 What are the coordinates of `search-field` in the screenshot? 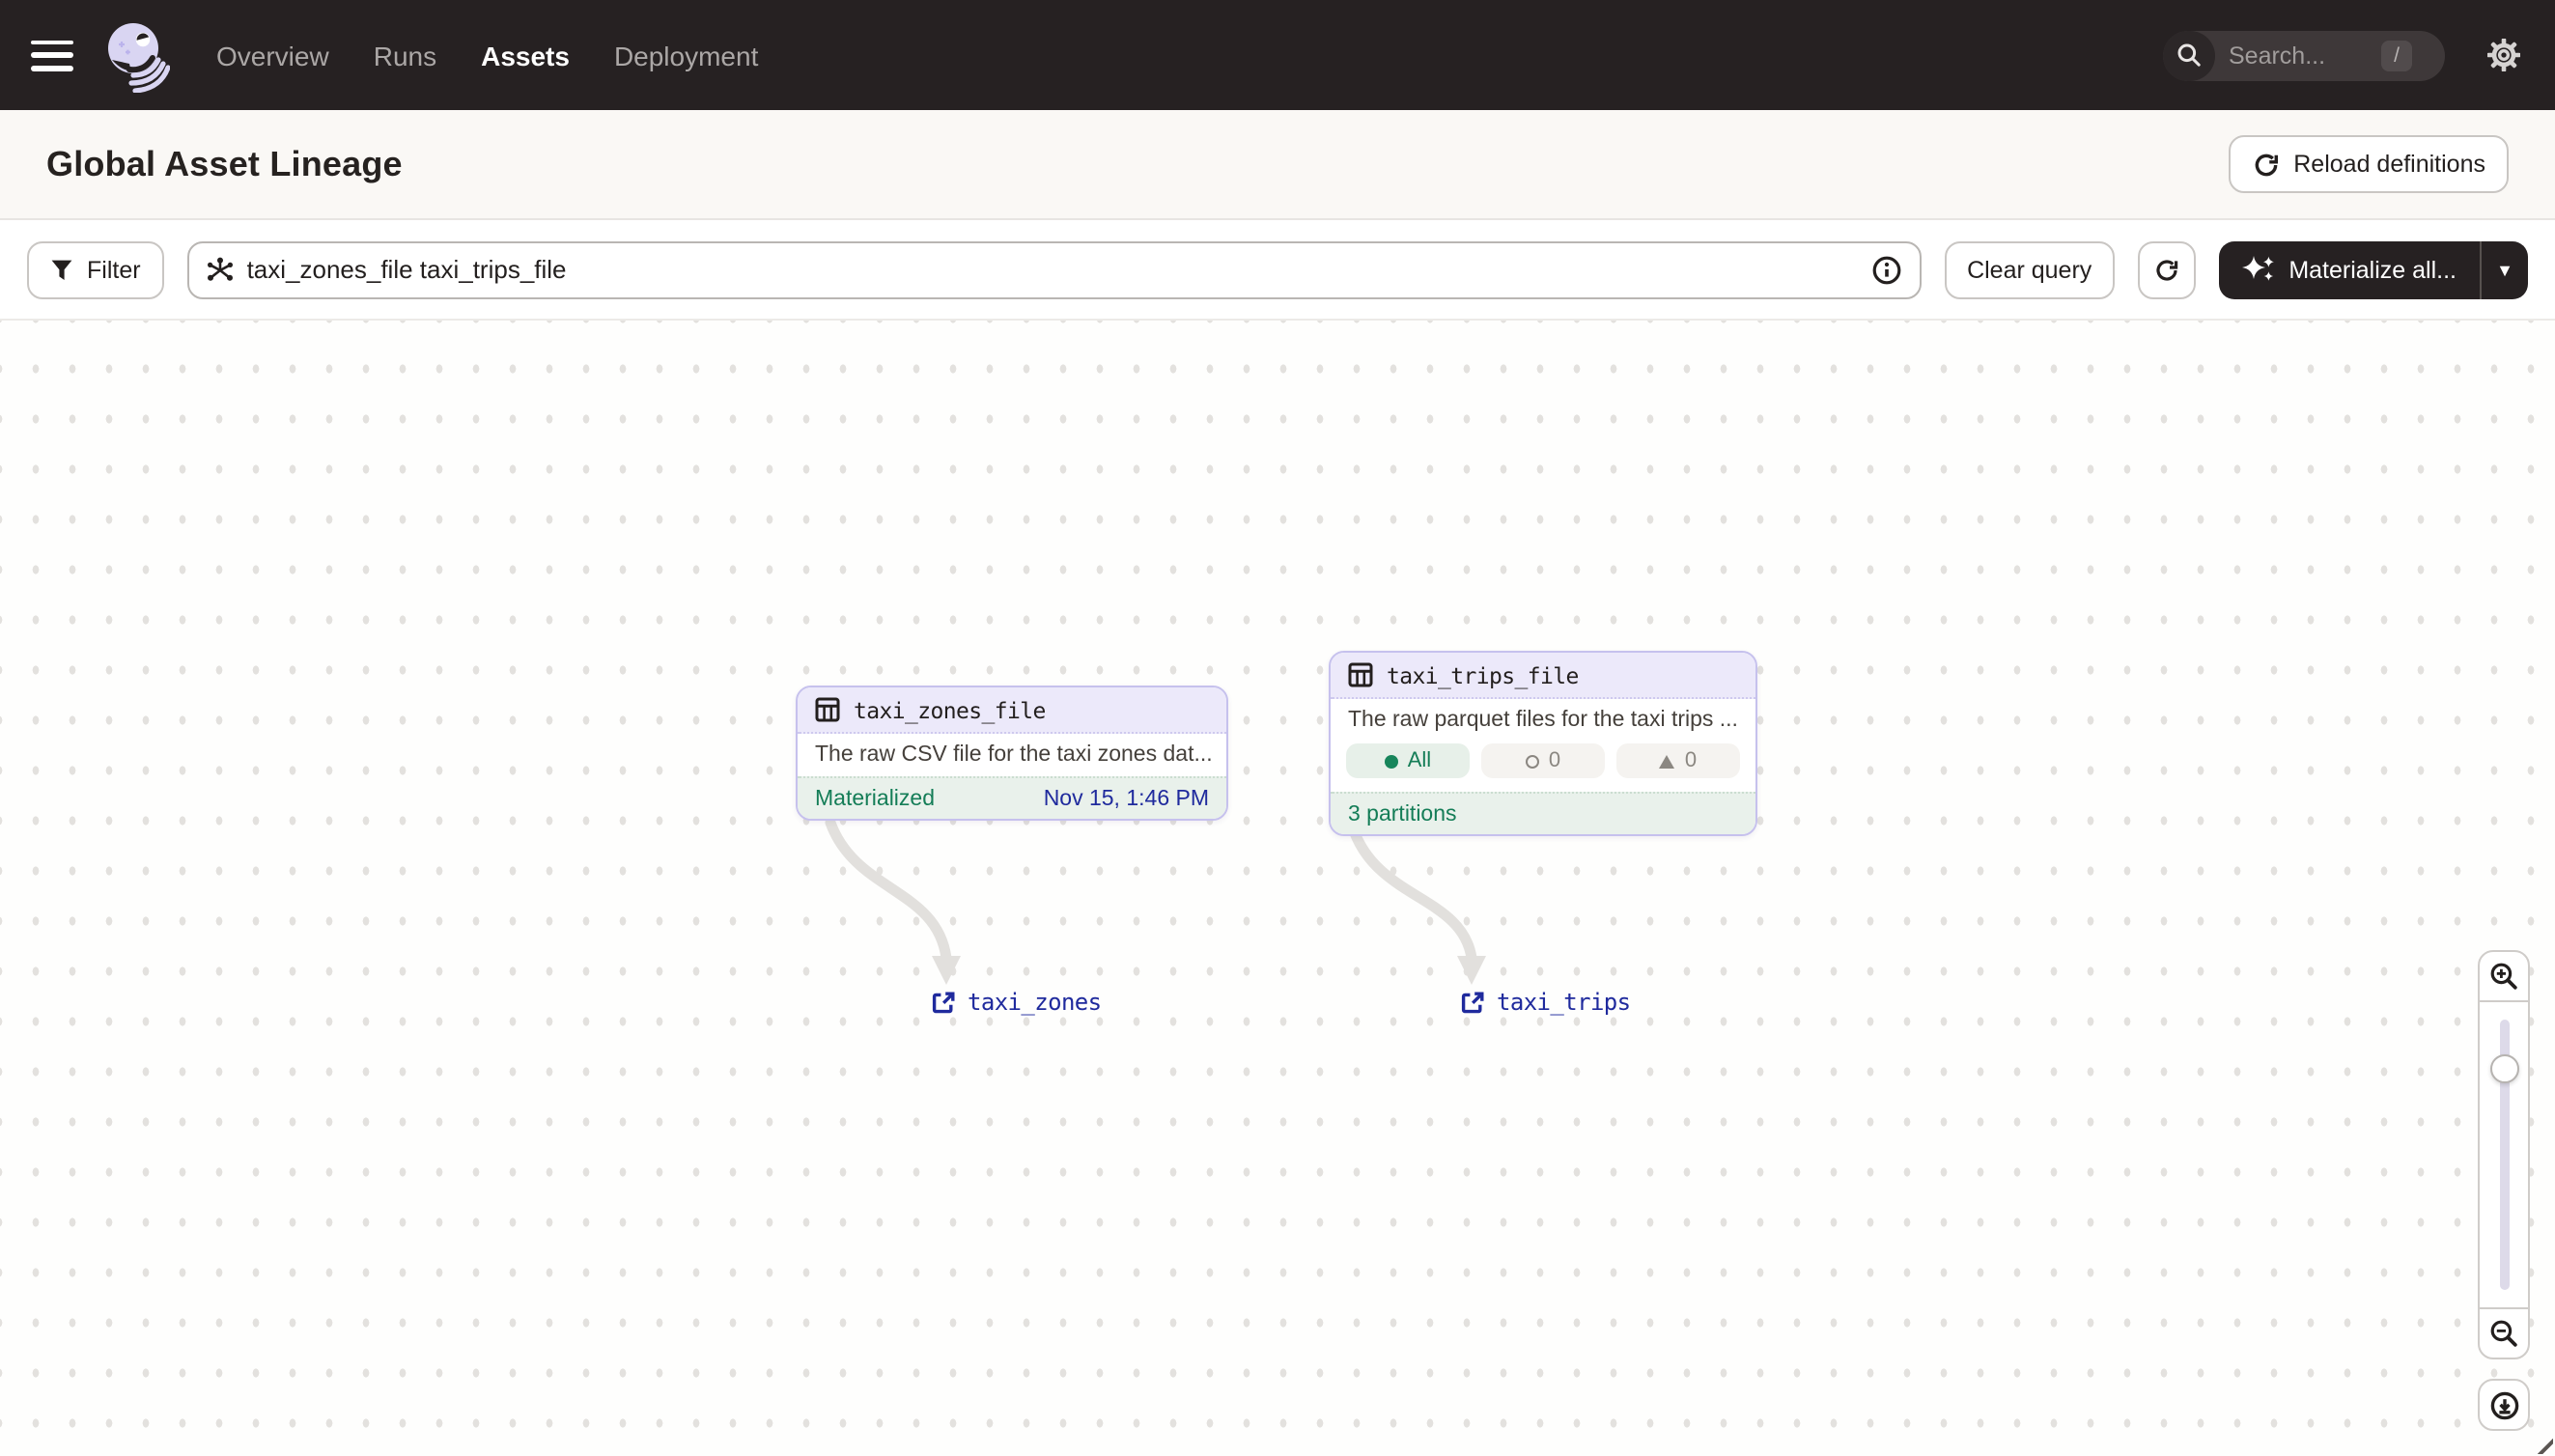 It's located at (2296, 56).